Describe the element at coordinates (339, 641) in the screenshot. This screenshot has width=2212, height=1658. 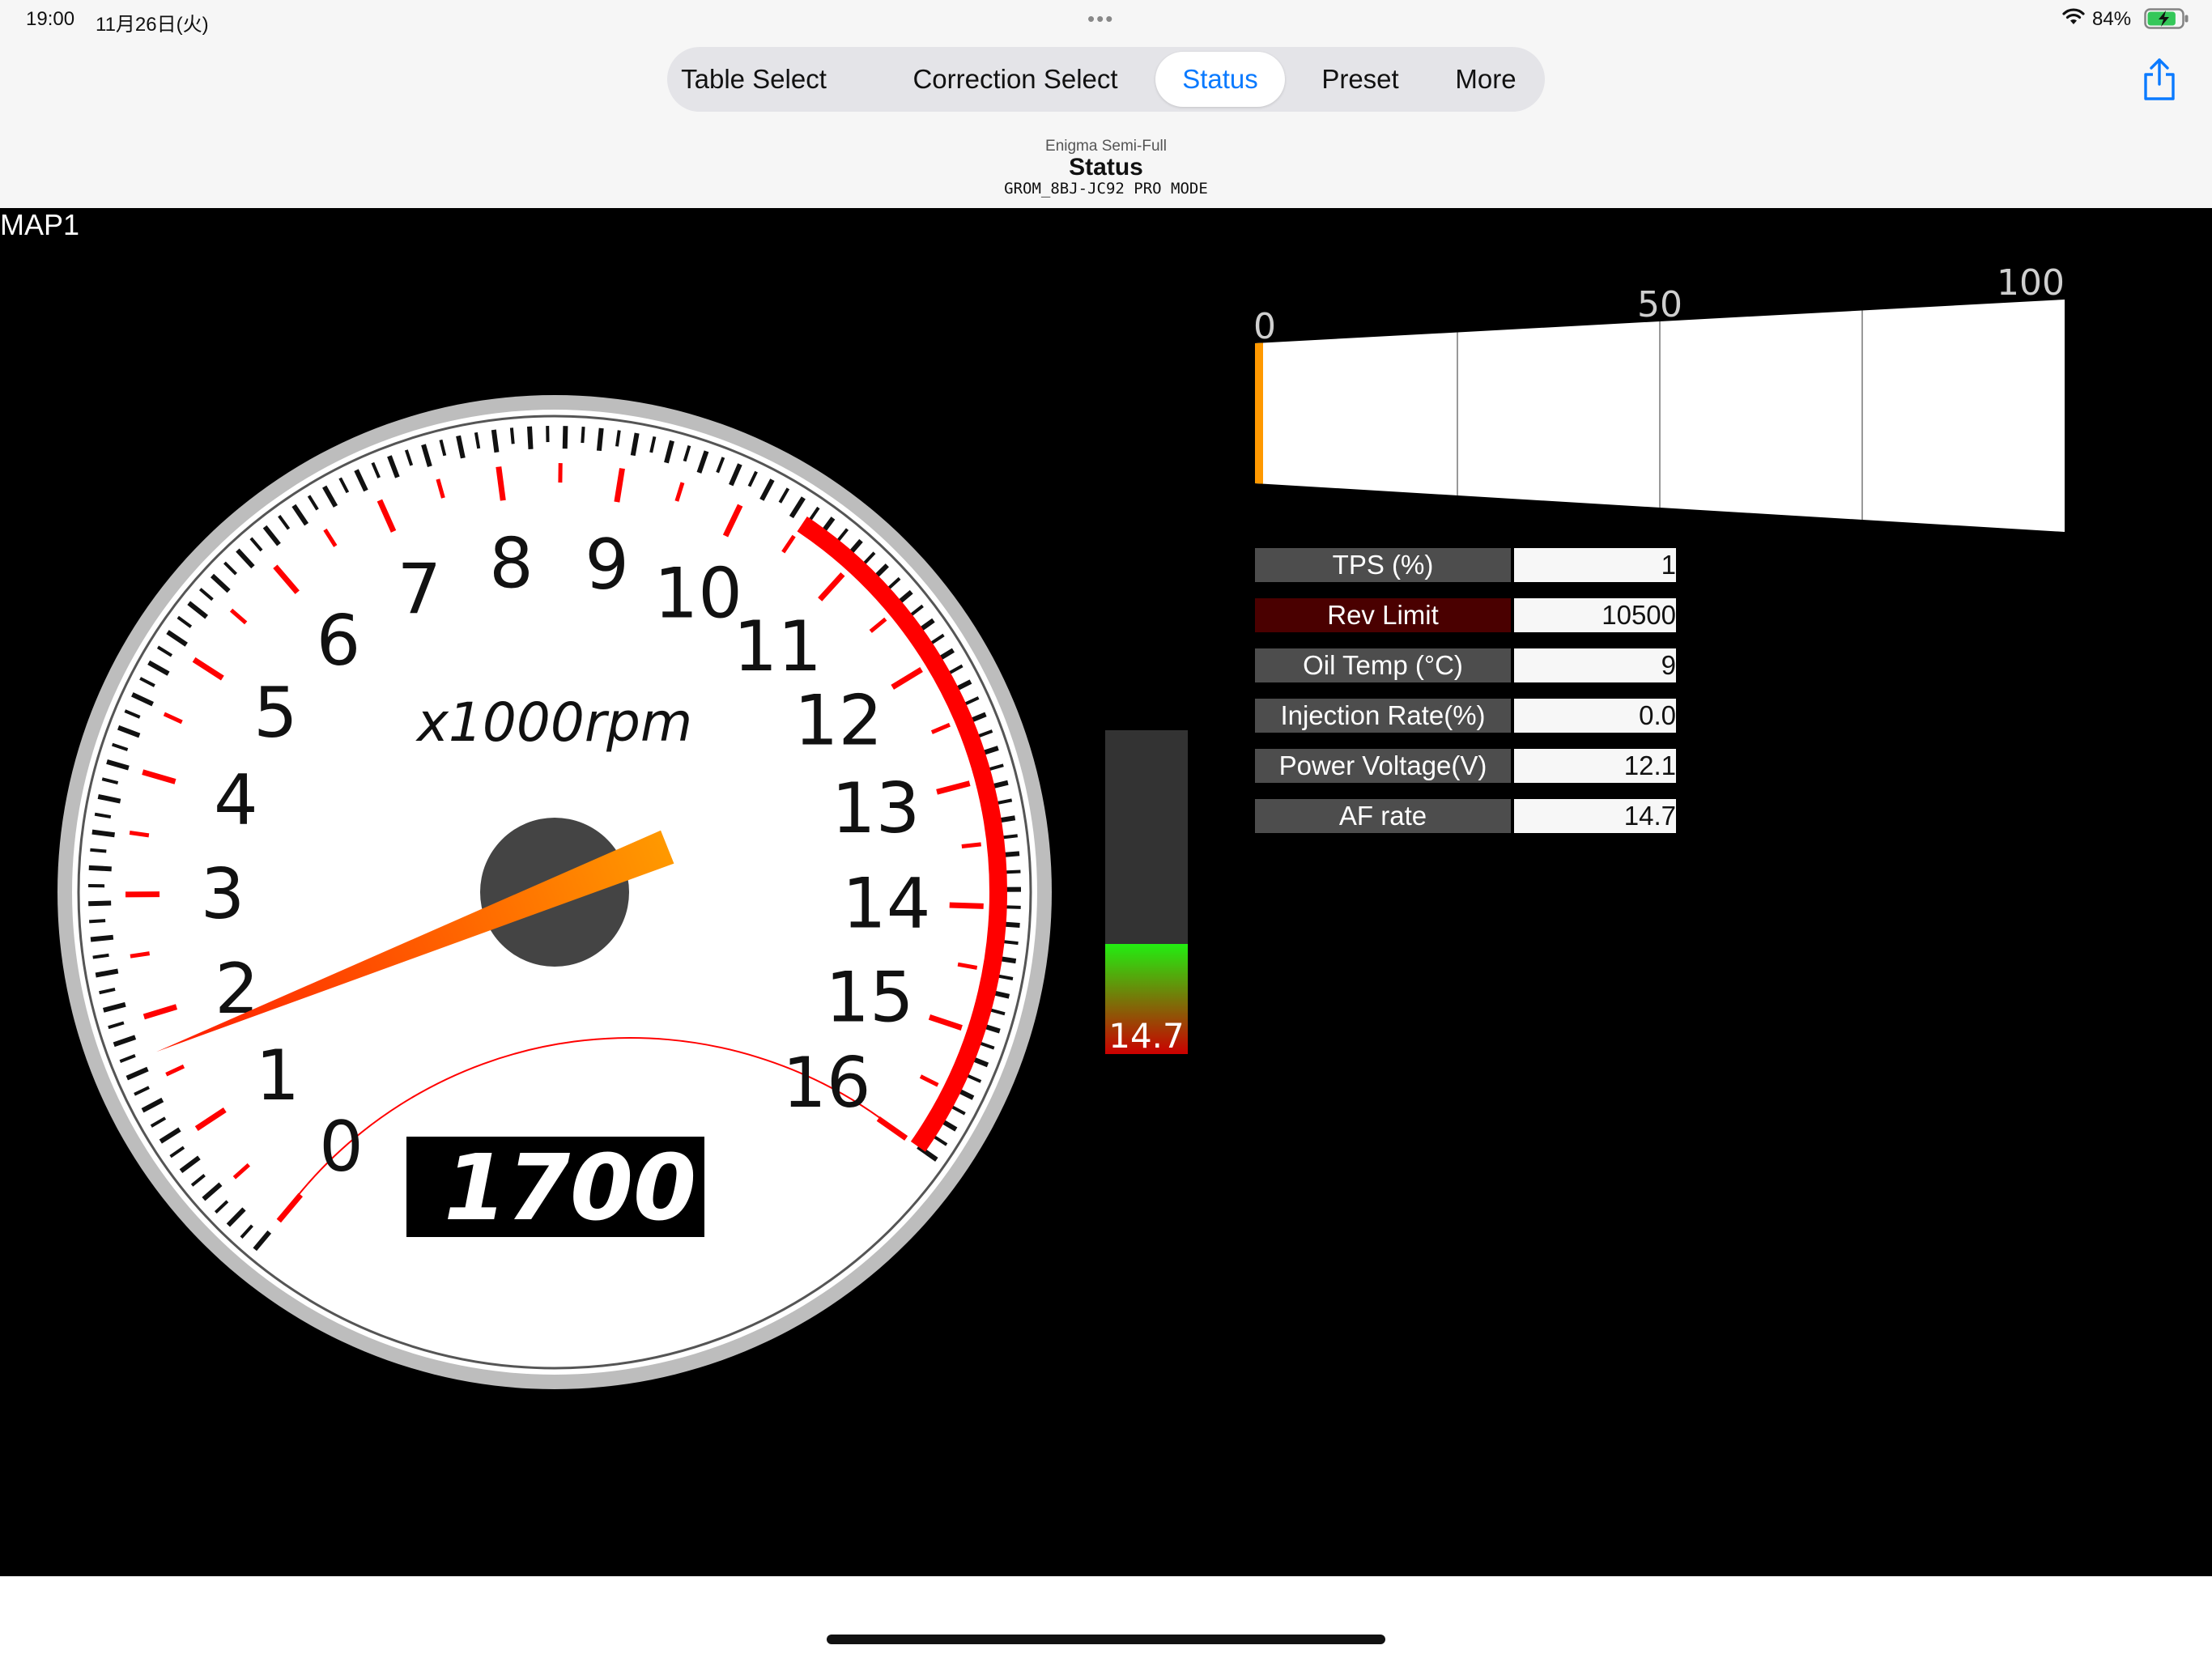
I see `tach-scale-label: 6` at that location.